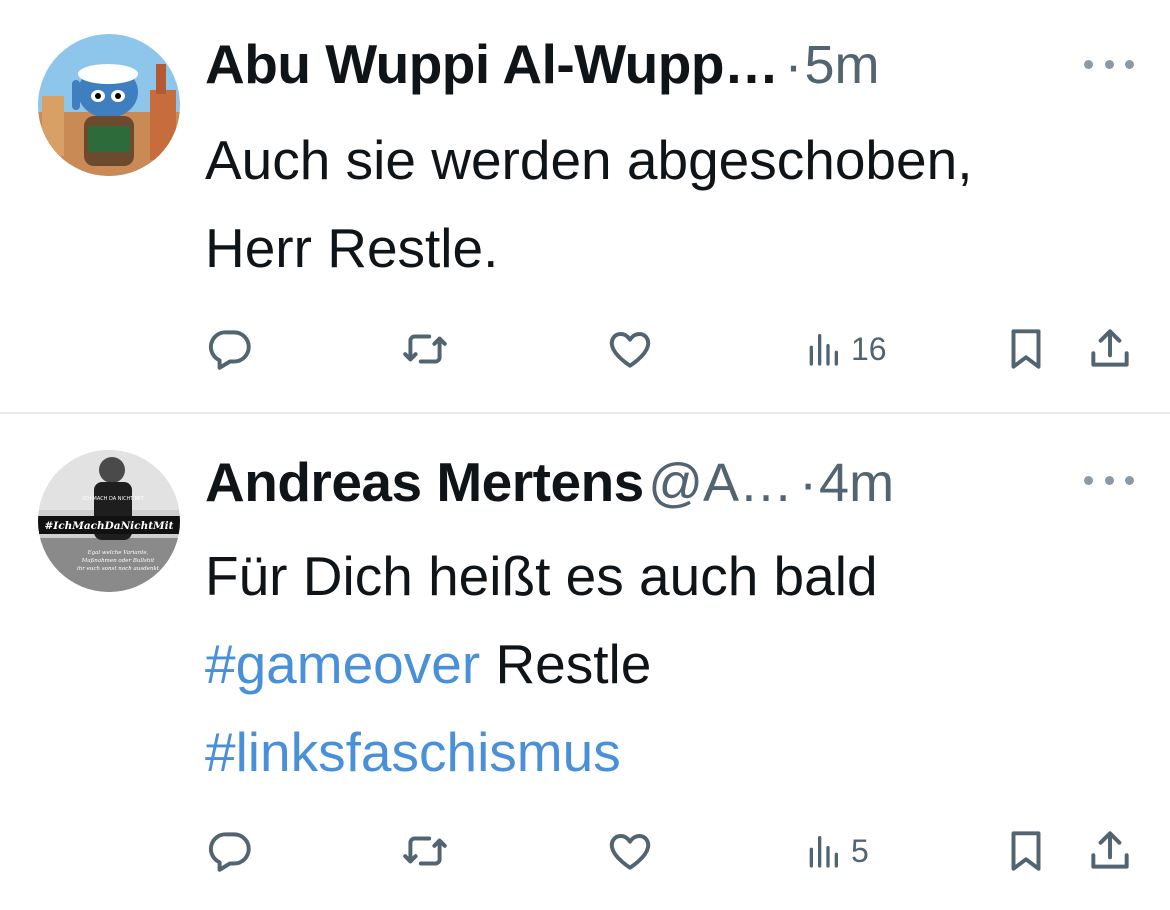  What do you see at coordinates (118, 553) in the screenshot?
I see `avatar-subcaption: Egal welche Variante,` at bounding box center [118, 553].